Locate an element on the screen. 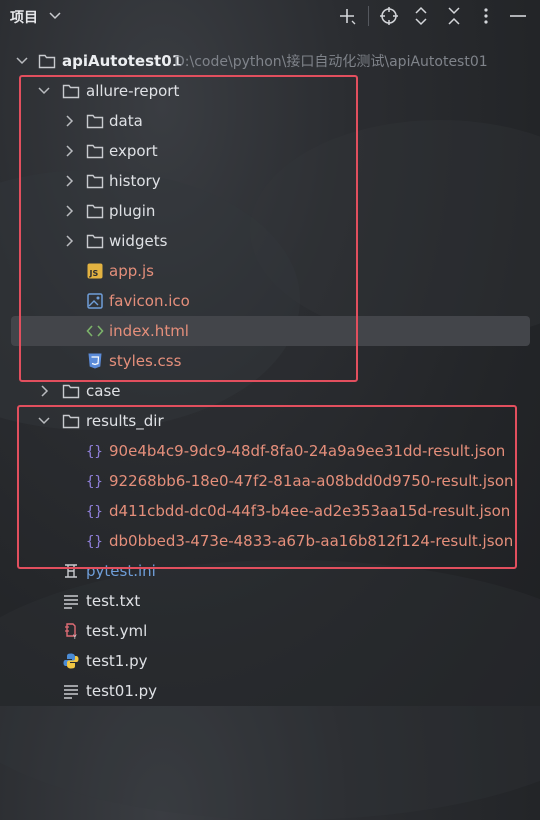  project-panel-header: 项目 is located at coordinates (270, 17).